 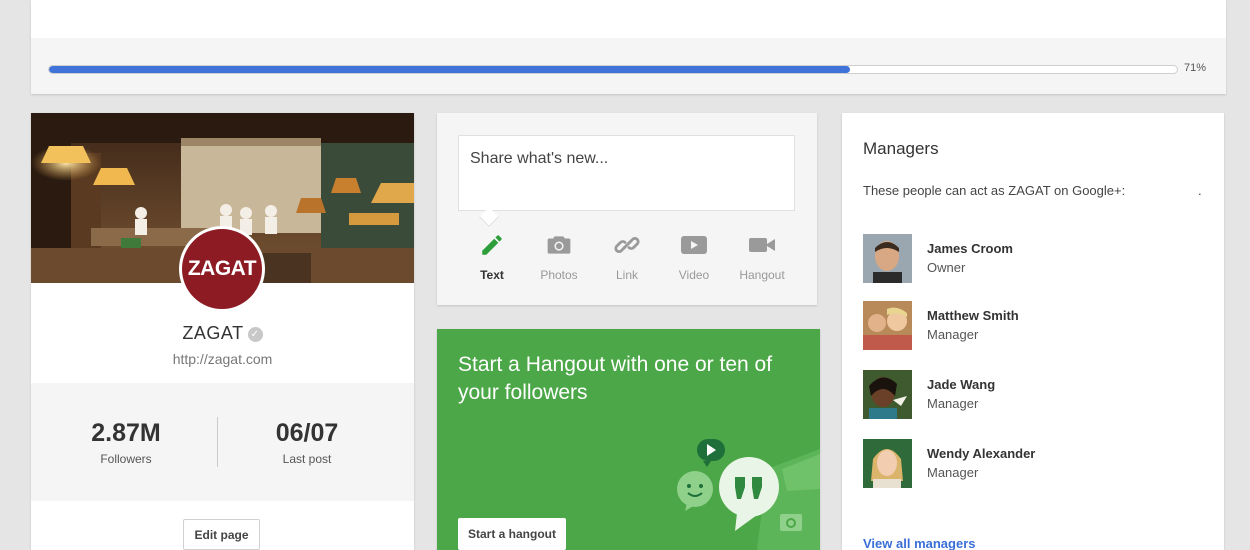 What do you see at coordinates (1033, 259) in the screenshot?
I see `manager-row: James Croom Owner` at bounding box center [1033, 259].